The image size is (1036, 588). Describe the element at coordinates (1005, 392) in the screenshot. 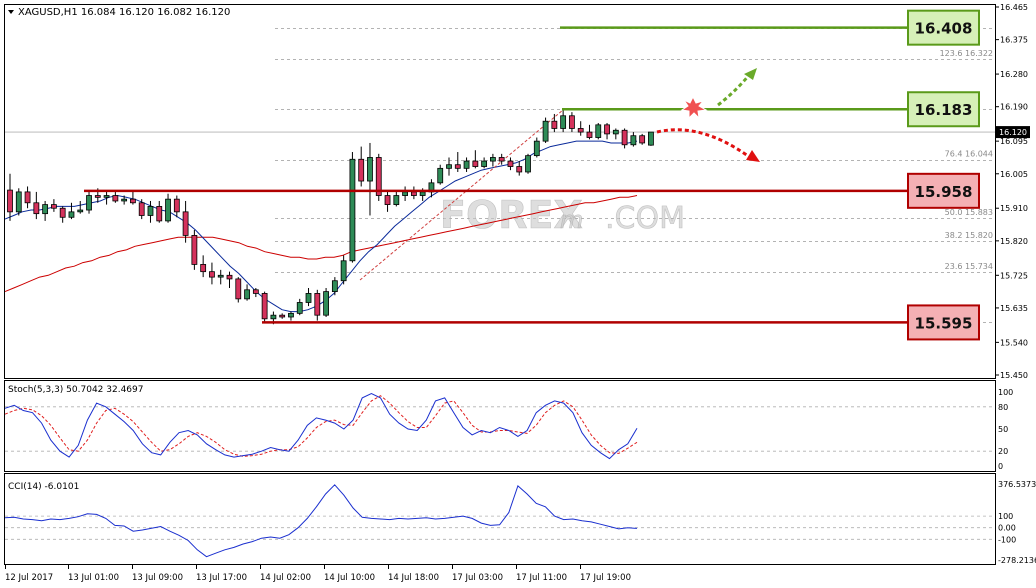

I see `stoch-tick-label: 100` at that location.